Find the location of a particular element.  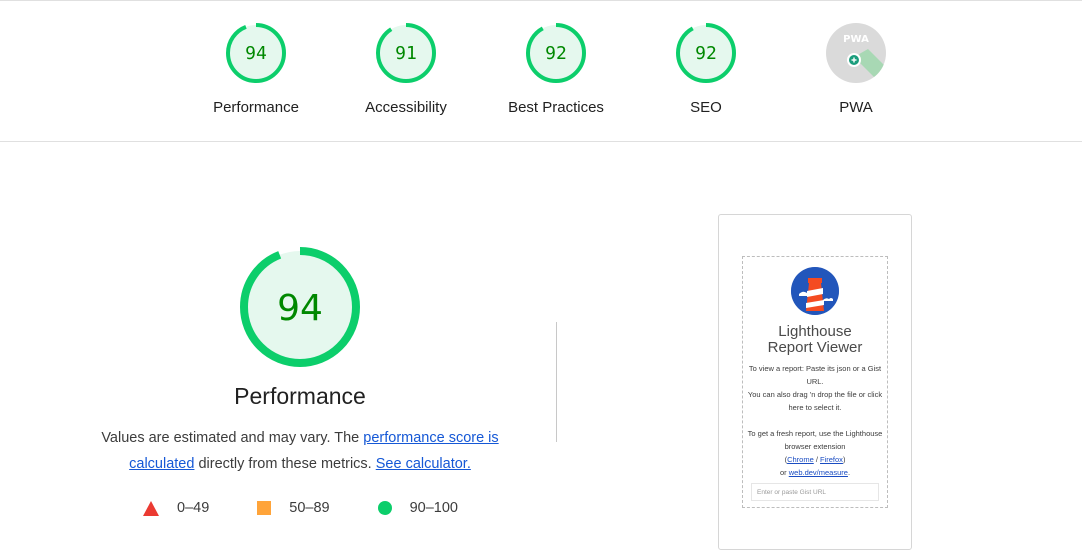

best-practices-gauge-ring: 92 is located at coordinates (556, 53).